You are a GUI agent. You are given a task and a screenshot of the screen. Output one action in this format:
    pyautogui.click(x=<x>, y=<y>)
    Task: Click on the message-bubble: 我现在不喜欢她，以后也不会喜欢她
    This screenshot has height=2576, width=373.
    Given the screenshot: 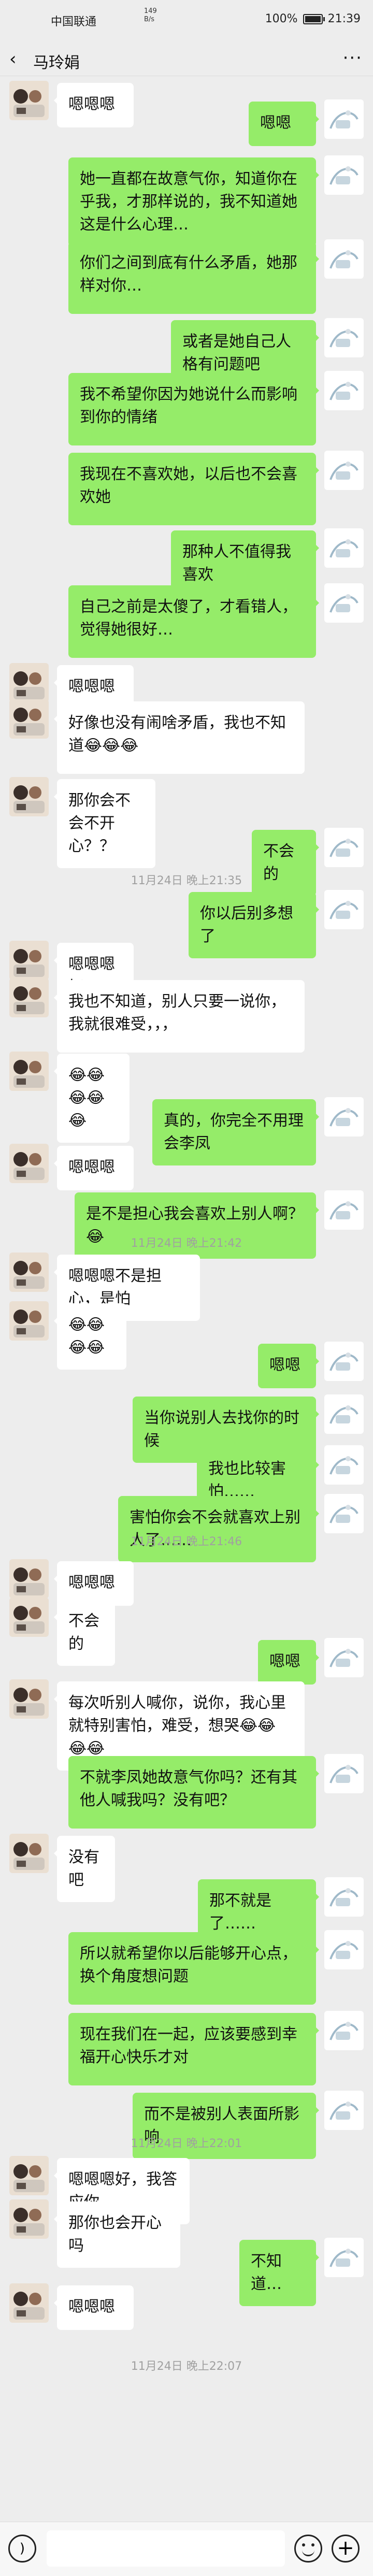 What is the action you would take?
    pyautogui.click(x=193, y=489)
    